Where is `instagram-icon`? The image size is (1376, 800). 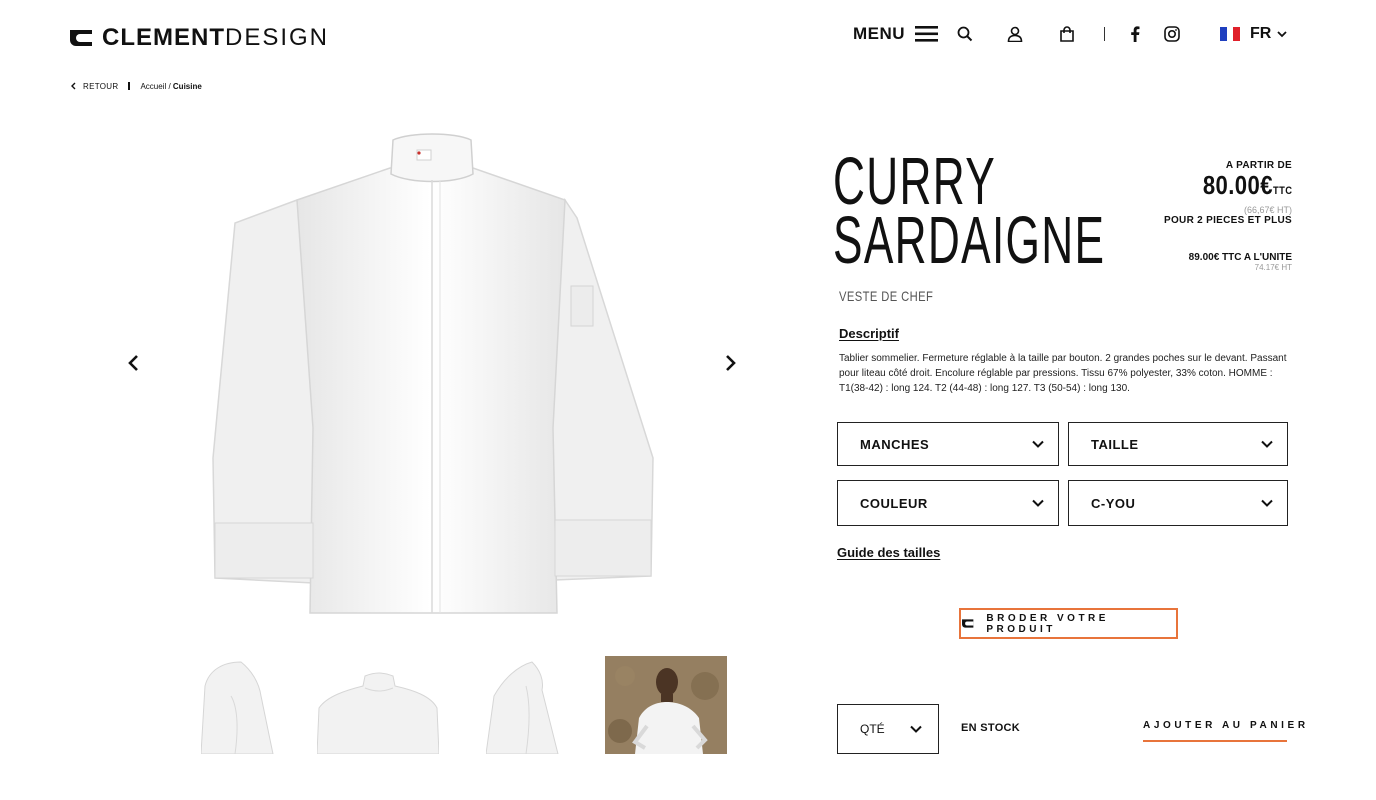
instagram-icon is located at coordinates (1172, 34).